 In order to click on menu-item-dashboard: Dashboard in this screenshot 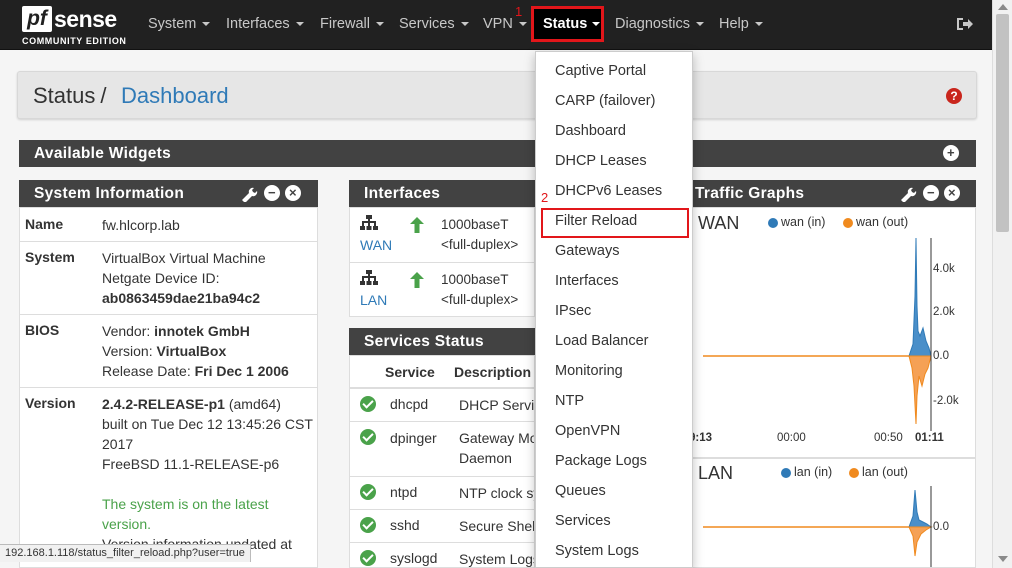, I will do `click(590, 131)`.